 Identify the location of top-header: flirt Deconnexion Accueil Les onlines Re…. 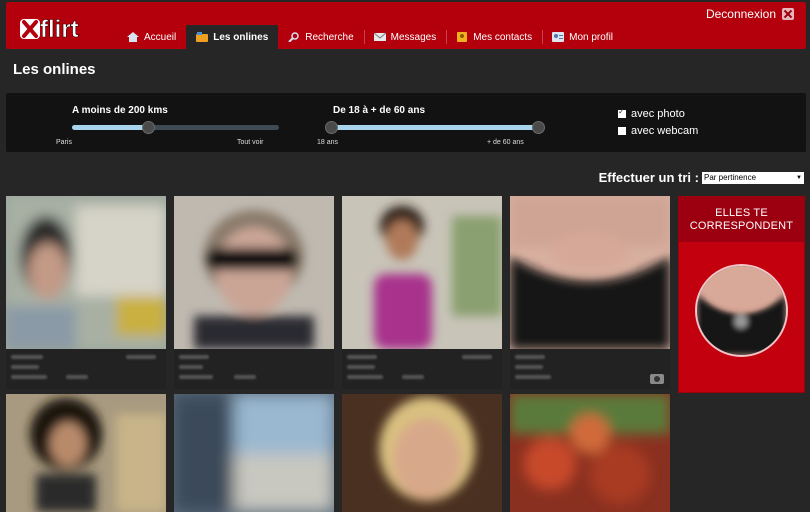
(405, 26).